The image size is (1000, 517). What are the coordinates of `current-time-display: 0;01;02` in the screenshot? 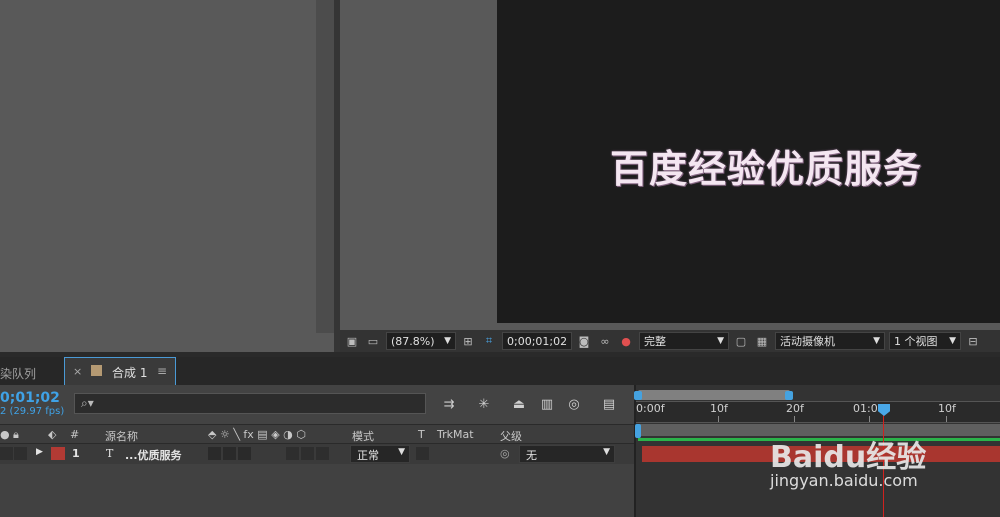 It's located at (30, 398).